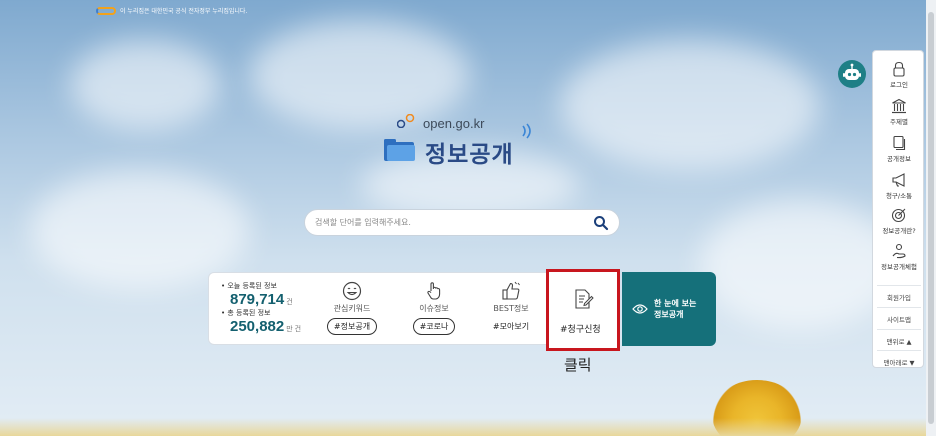  I want to click on quick-label: 정보공개란?, so click(899, 231).